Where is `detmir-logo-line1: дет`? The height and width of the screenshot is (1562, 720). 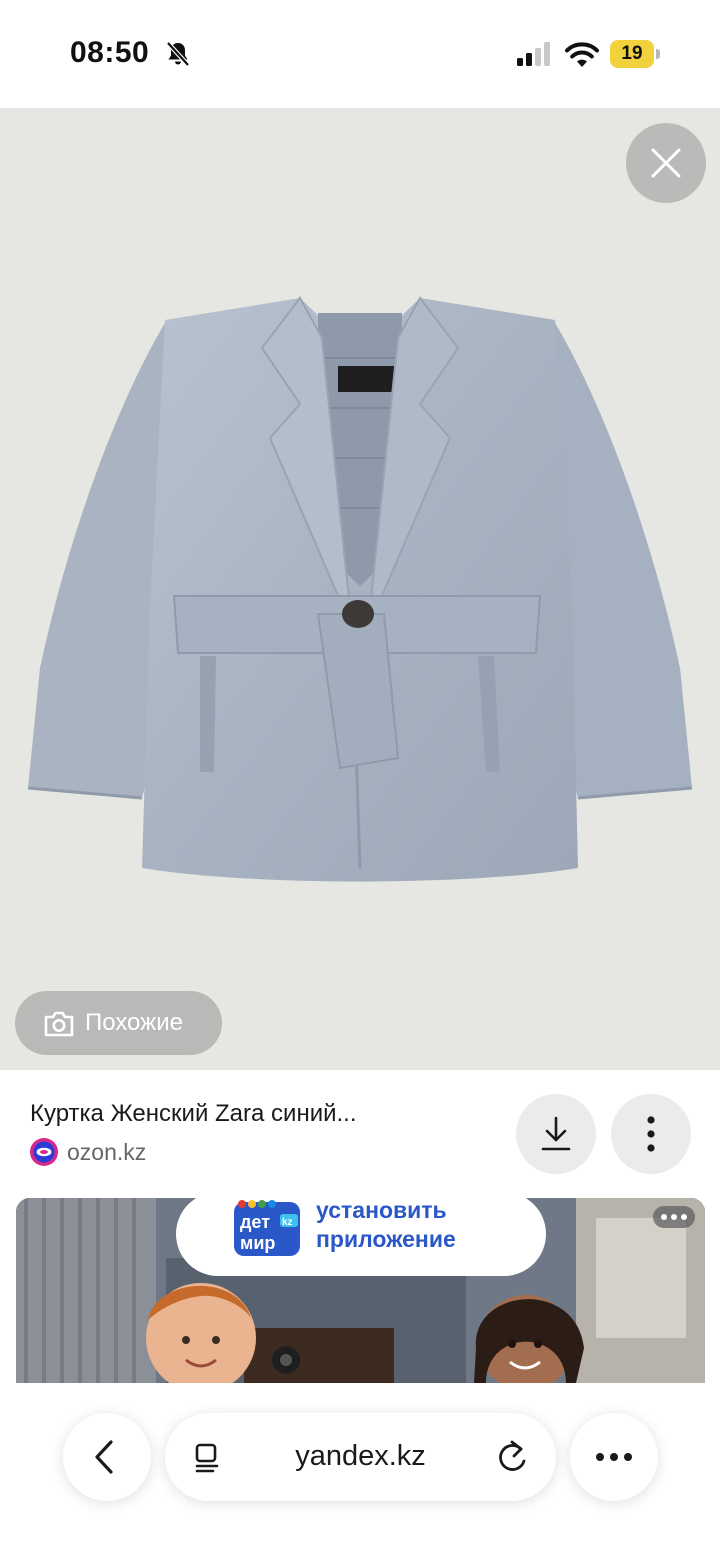
detmir-logo-line1: дет is located at coordinates (255, 1222).